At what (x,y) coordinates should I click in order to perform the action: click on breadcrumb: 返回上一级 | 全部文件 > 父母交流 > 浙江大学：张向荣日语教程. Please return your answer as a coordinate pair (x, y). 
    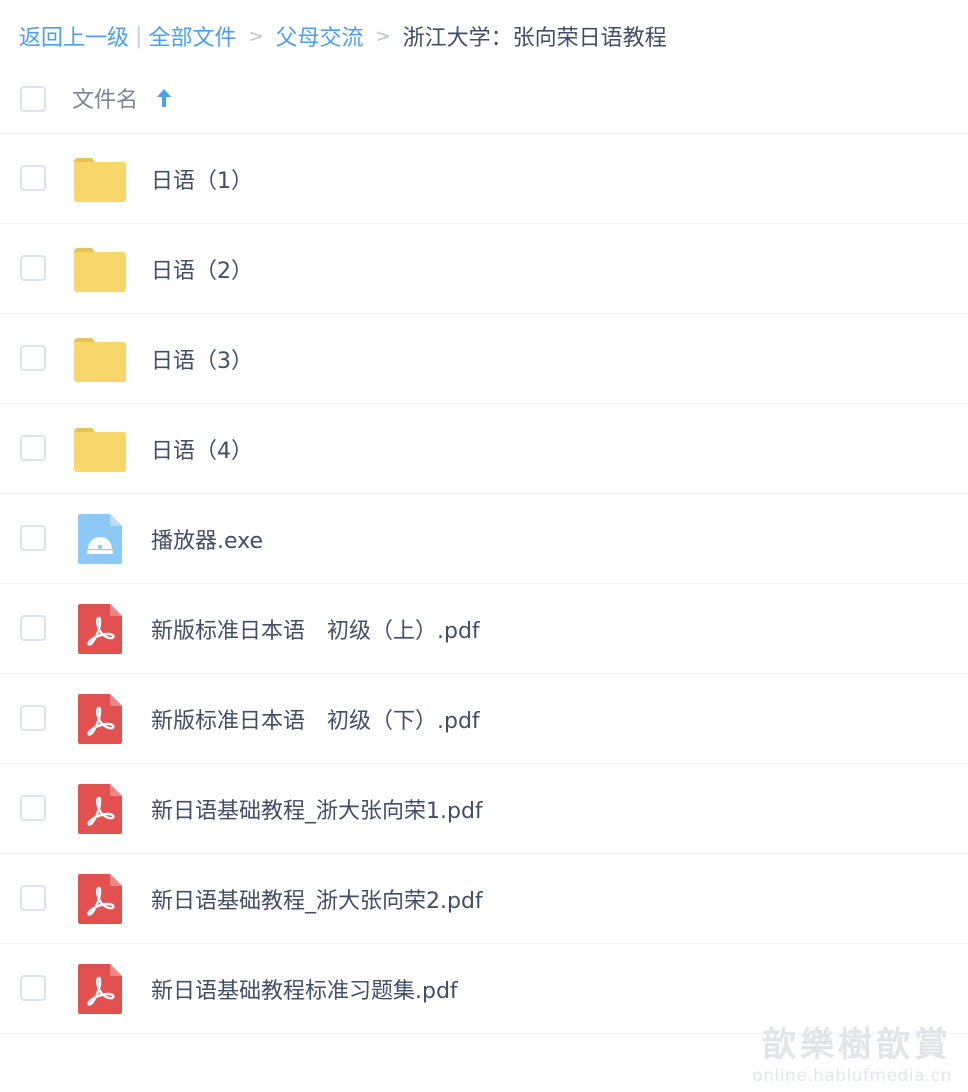
    Looking at the image, I should click on (343, 36).